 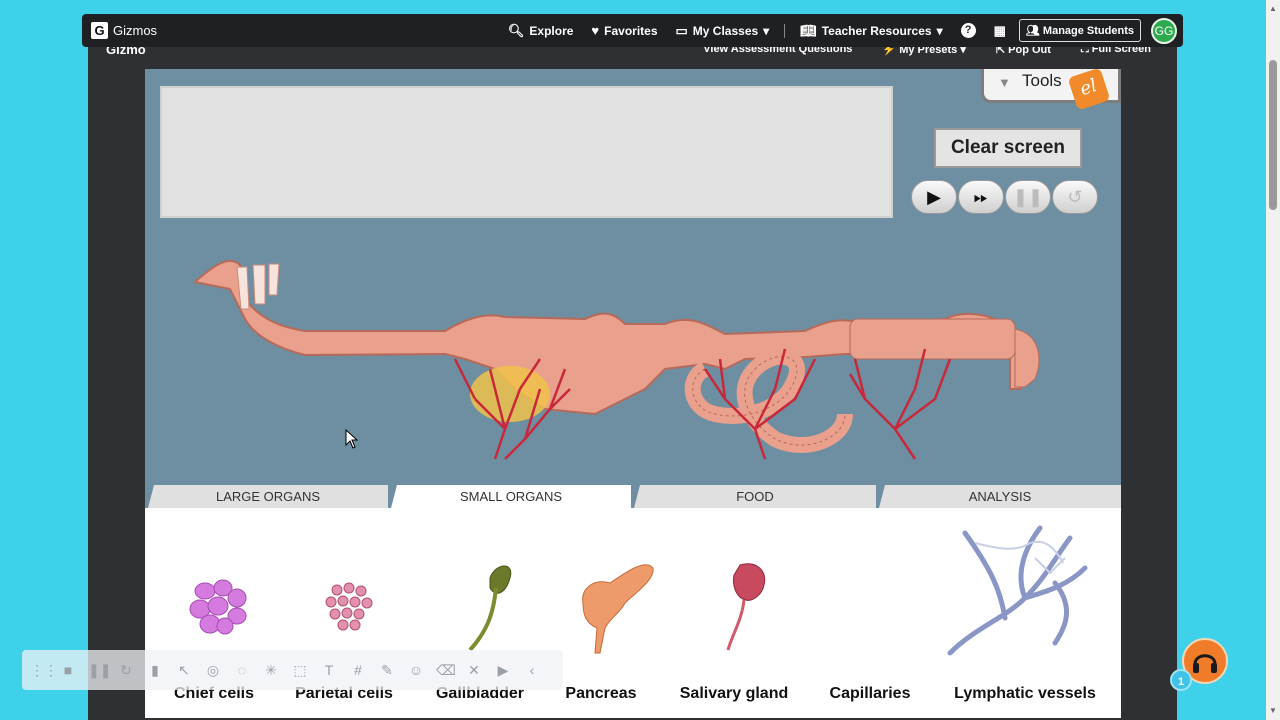 What do you see at coordinates (352, 439) in the screenshot?
I see `mouse-cursor` at bounding box center [352, 439].